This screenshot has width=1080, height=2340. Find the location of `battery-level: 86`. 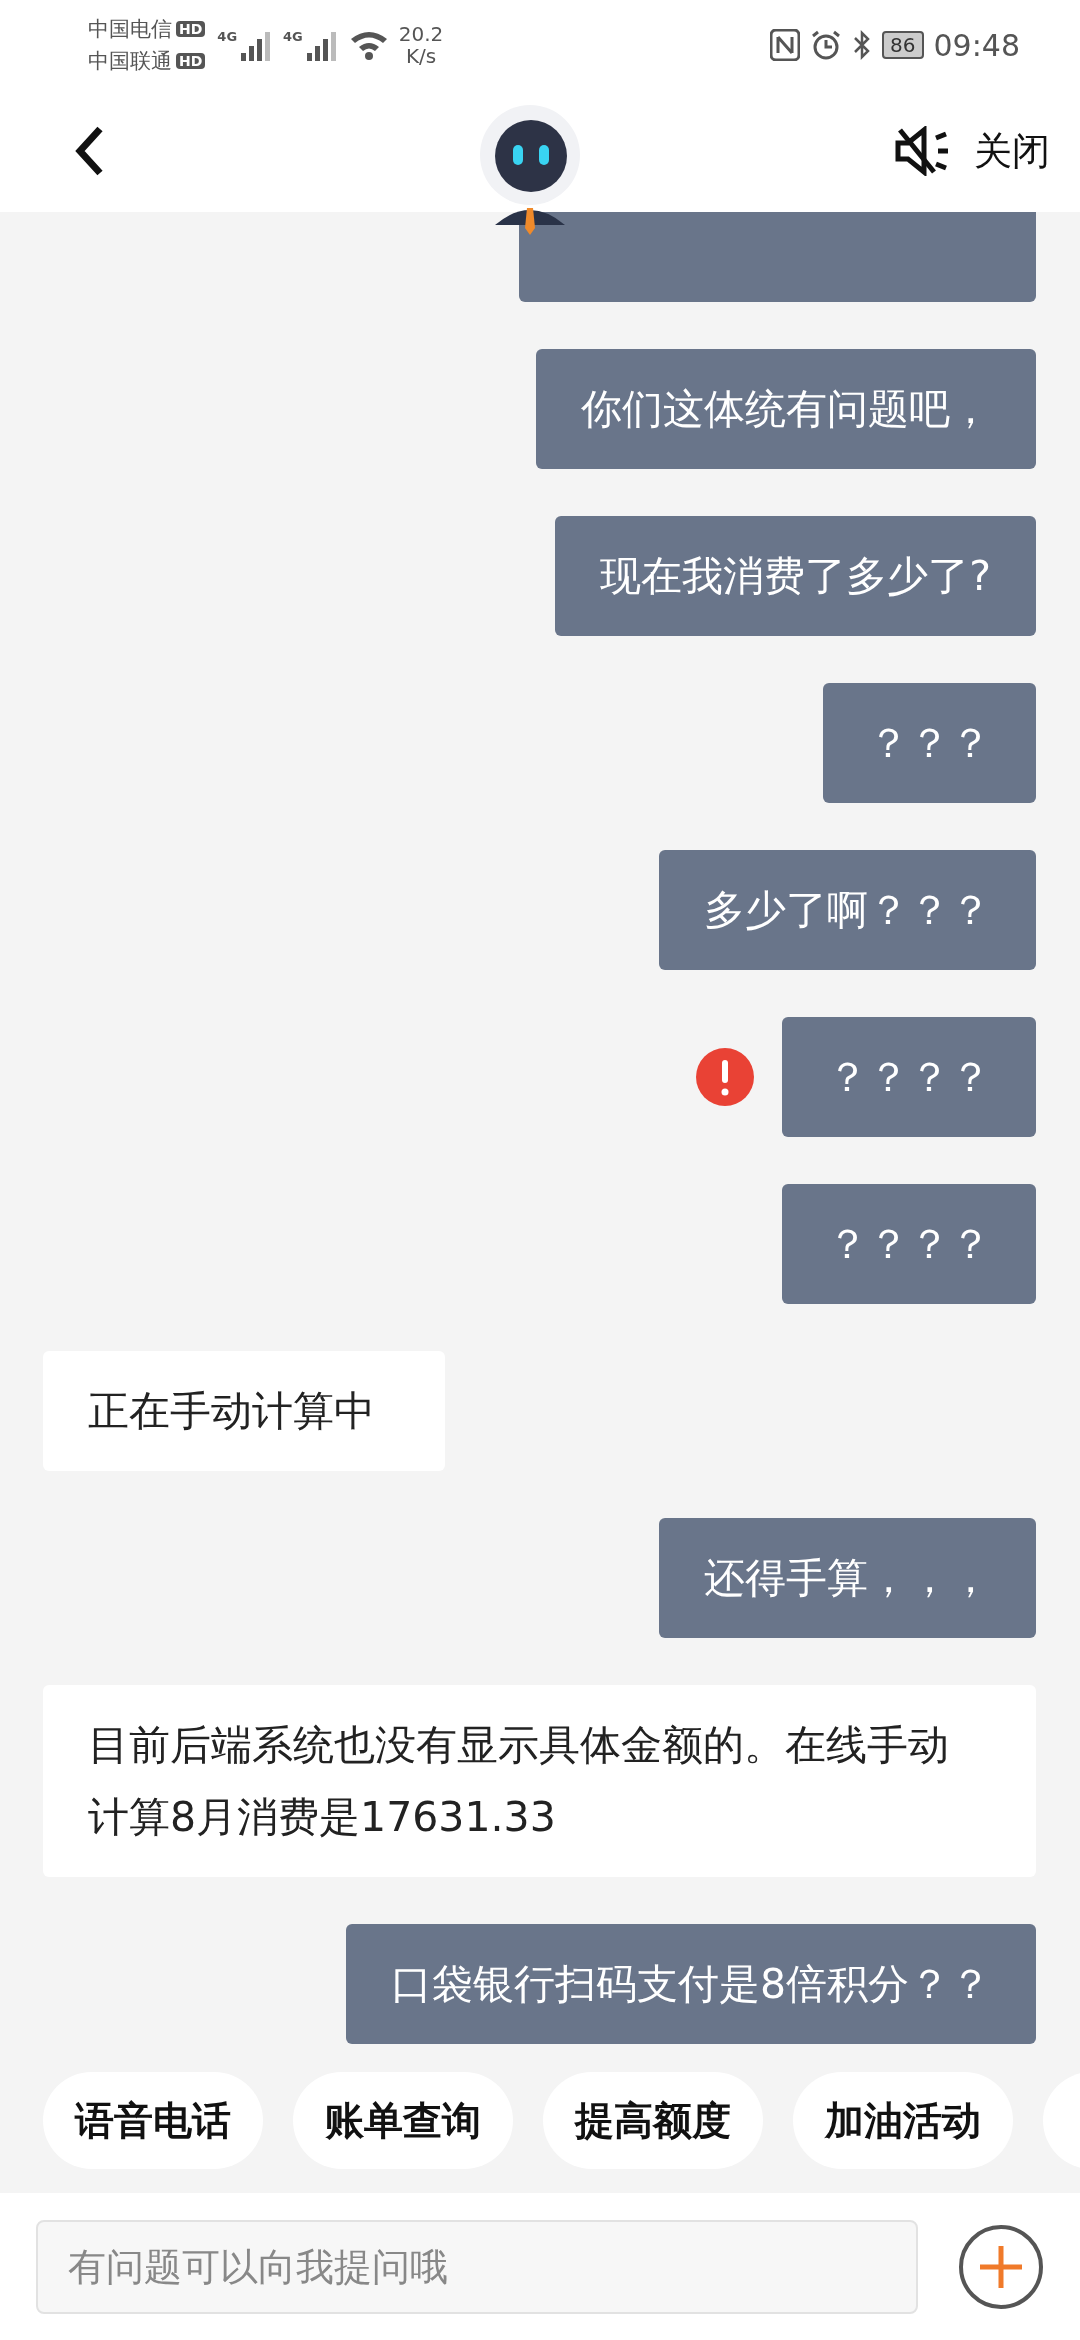

battery-level: 86 is located at coordinates (903, 45).